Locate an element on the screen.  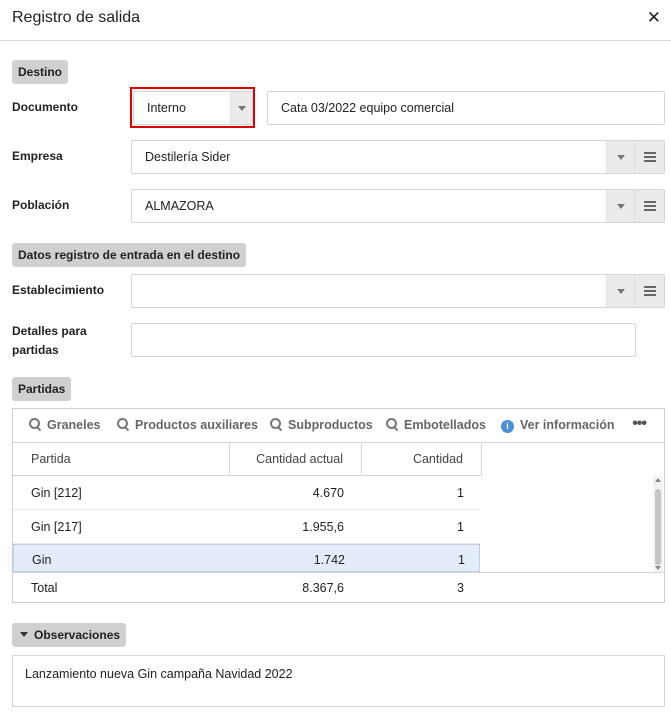
documento-highlight-box is located at coordinates (192, 107).